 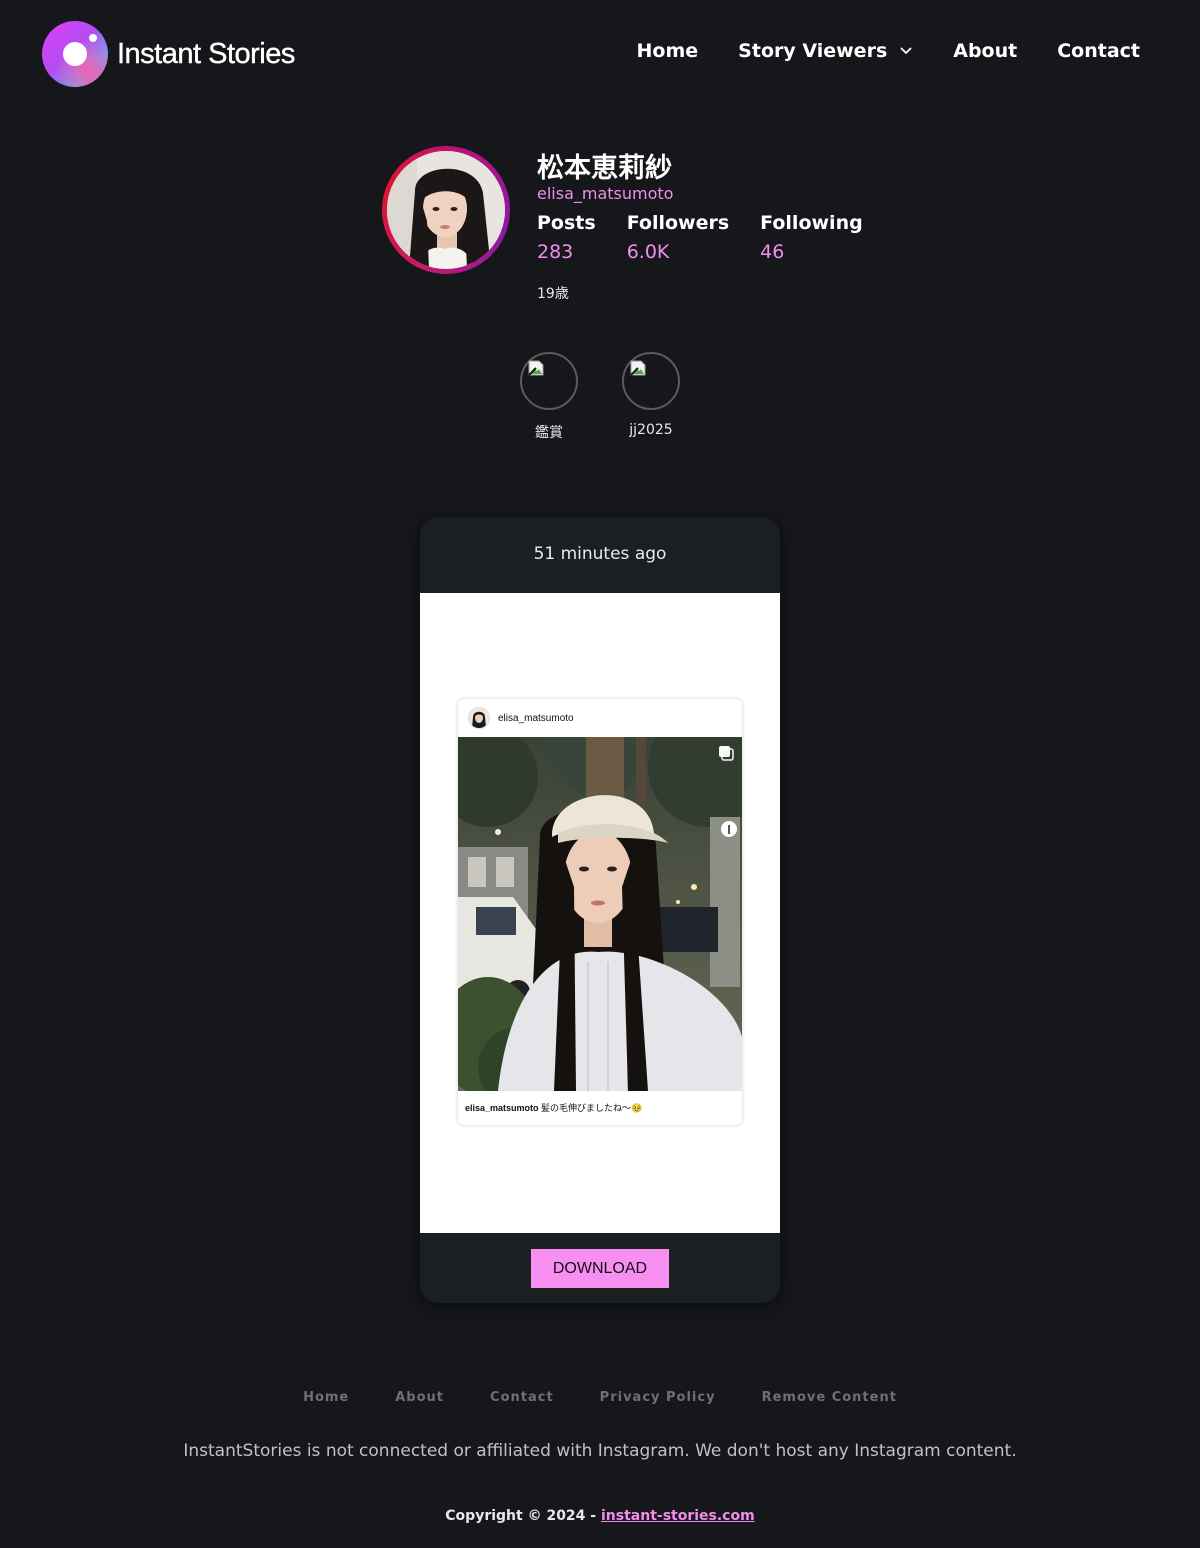 I want to click on footer-copyright: Copyright © 2024 - instant-stories.com, so click(x=600, y=1516).